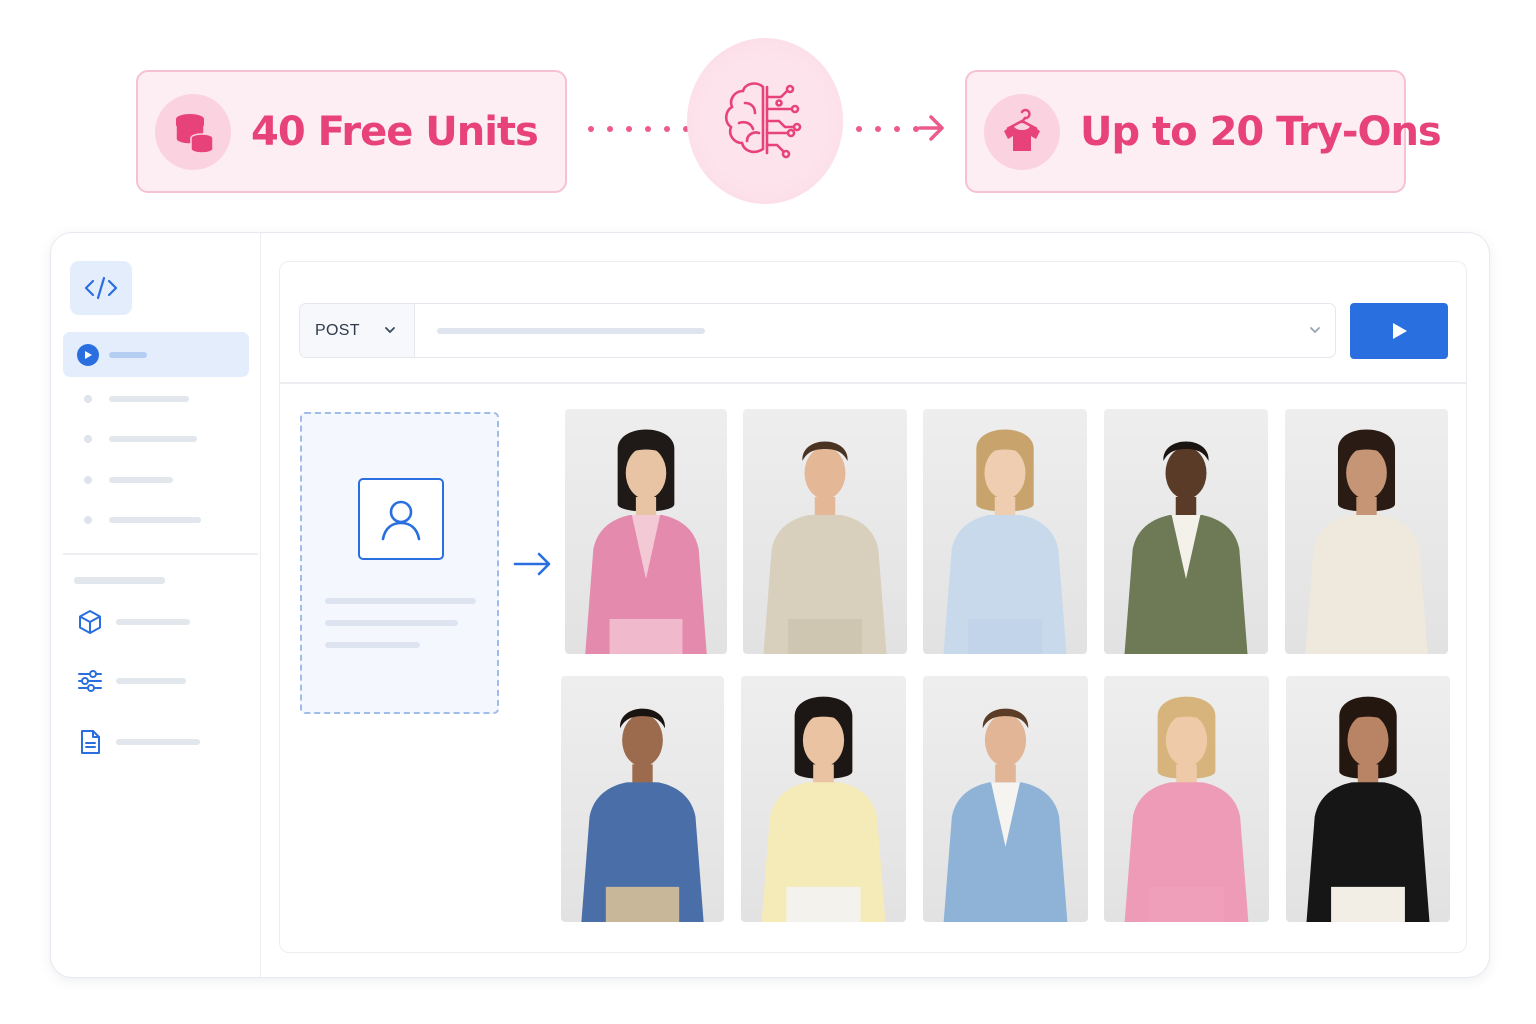 Image resolution: width=1536 pixels, height=1024 pixels. I want to click on play-icon, so click(1400, 331).